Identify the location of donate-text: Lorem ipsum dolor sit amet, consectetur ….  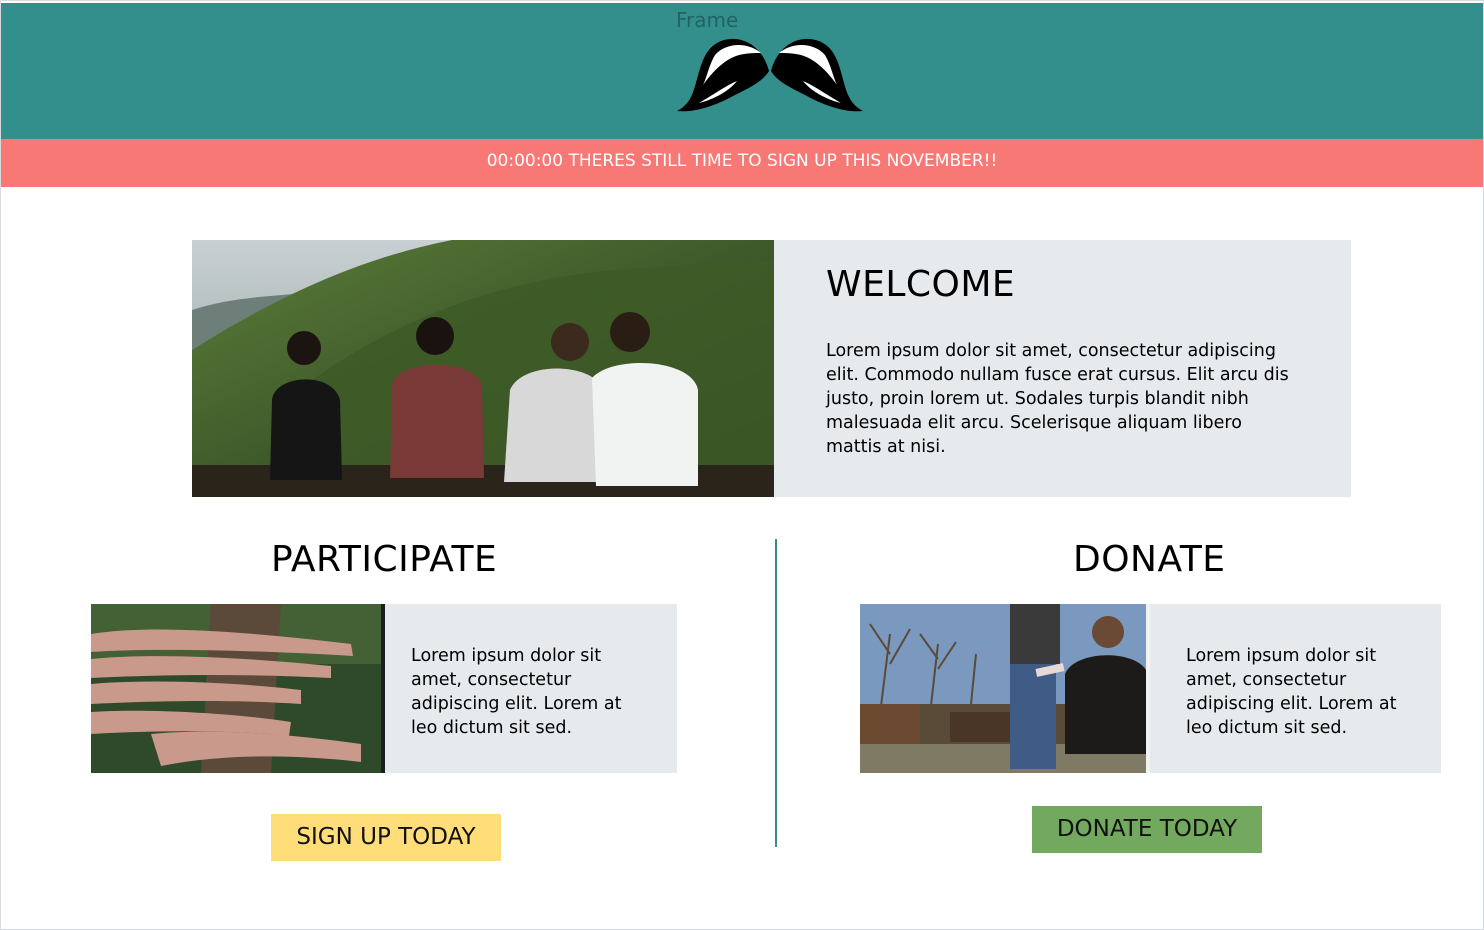
(1291, 692).